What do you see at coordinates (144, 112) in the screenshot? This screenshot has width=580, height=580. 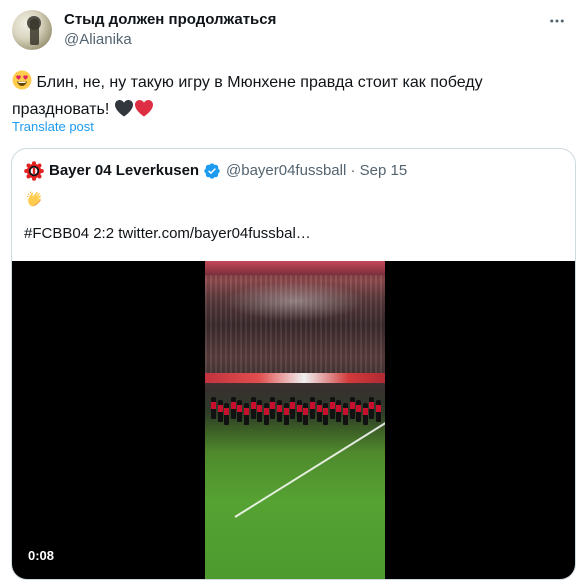 I see `red-heart-emoji-icon` at bounding box center [144, 112].